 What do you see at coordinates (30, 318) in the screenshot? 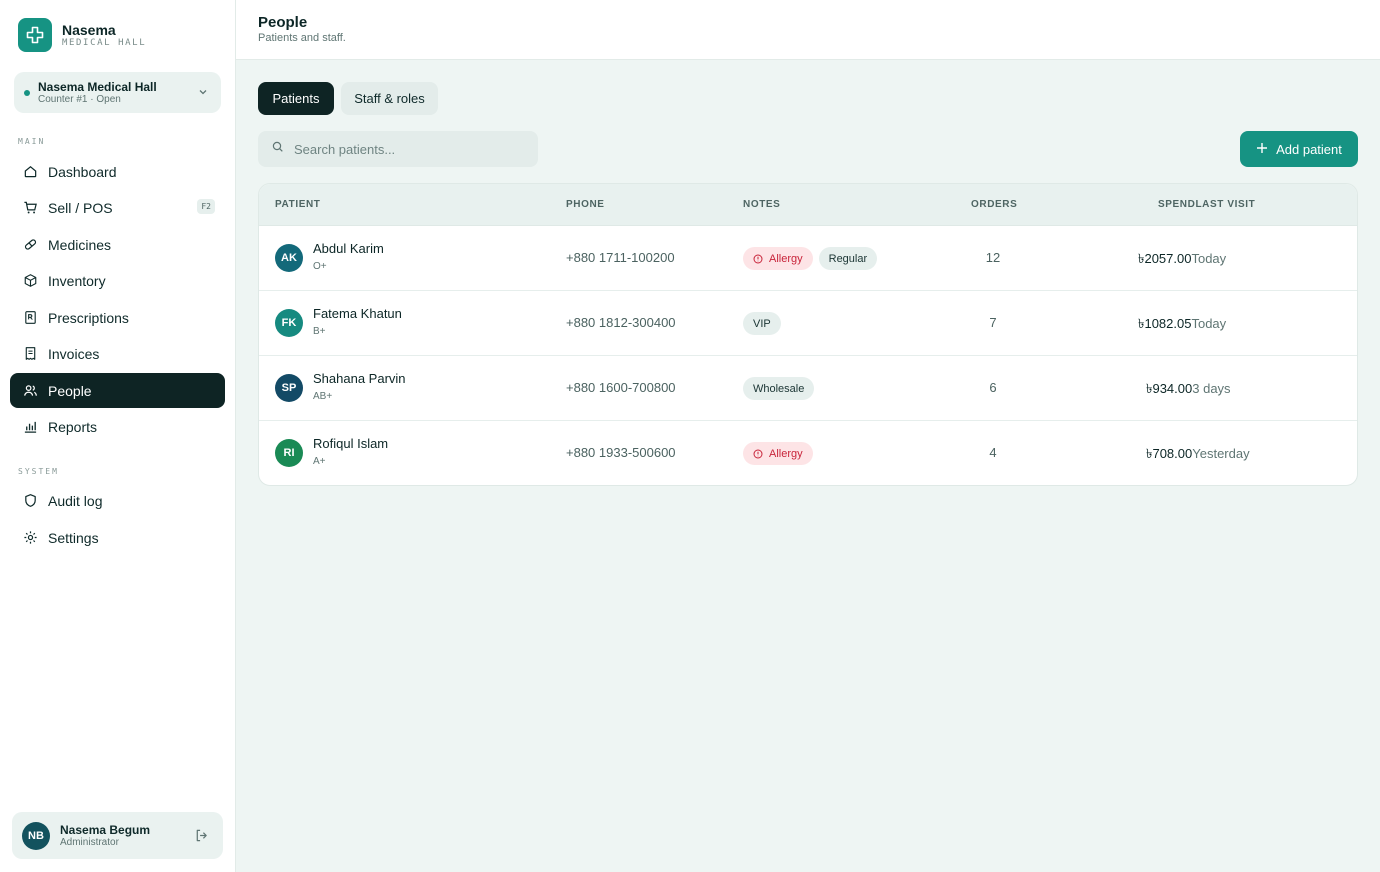
I see `rx-icon` at bounding box center [30, 318].